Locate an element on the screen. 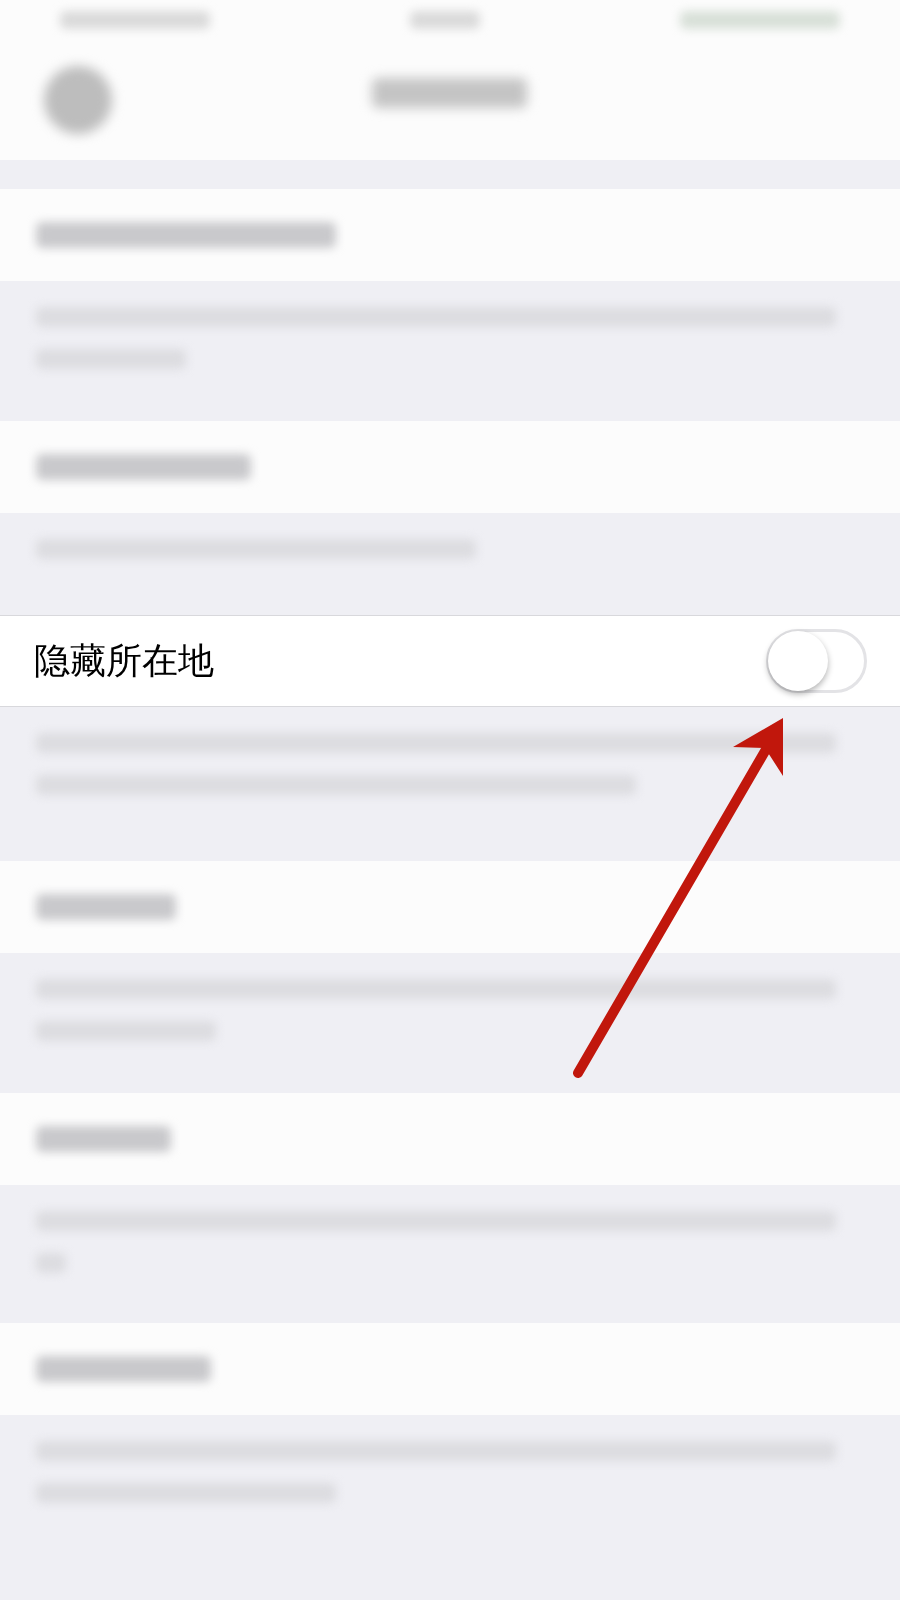 This screenshot has height=1600, width=900. toggle-switch is located at coordinates (816, 661).